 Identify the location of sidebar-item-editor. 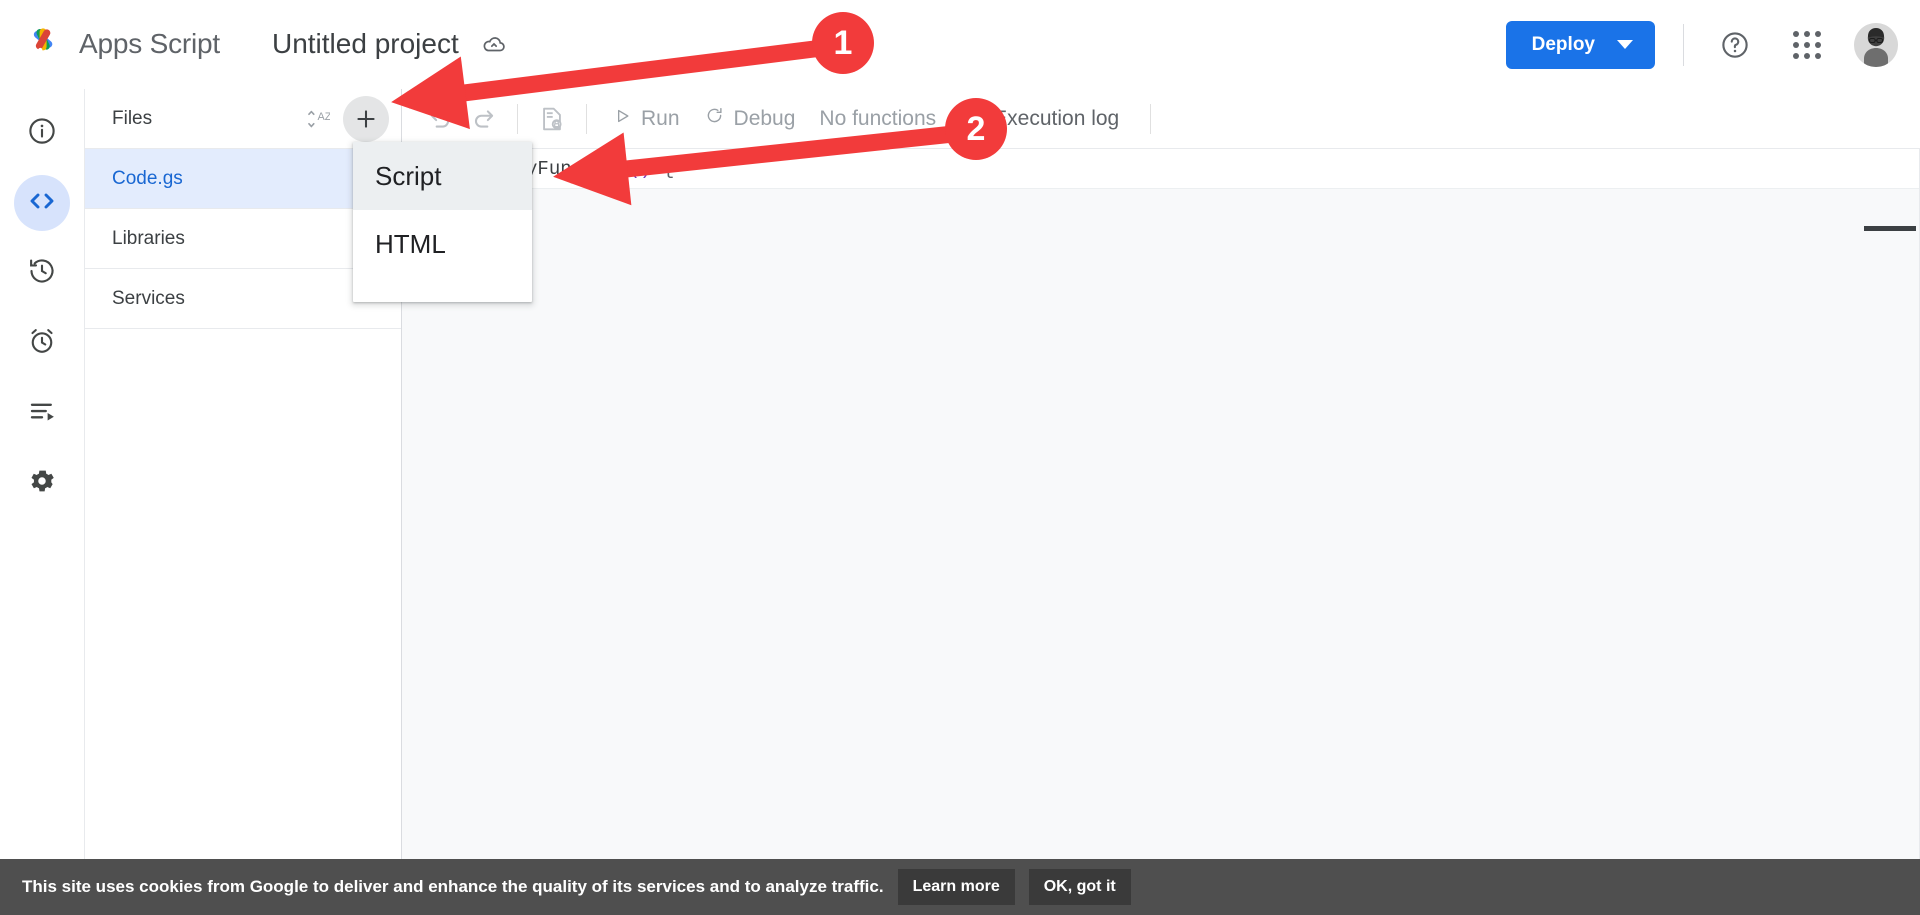
(42, 203).